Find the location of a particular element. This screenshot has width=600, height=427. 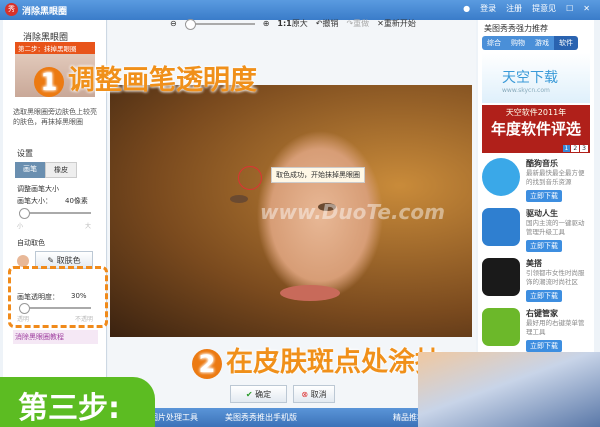

app-item: 驱动人生 国内主流的一键驱动管理升级工具立即下载 is located at coordinates (536, 234).